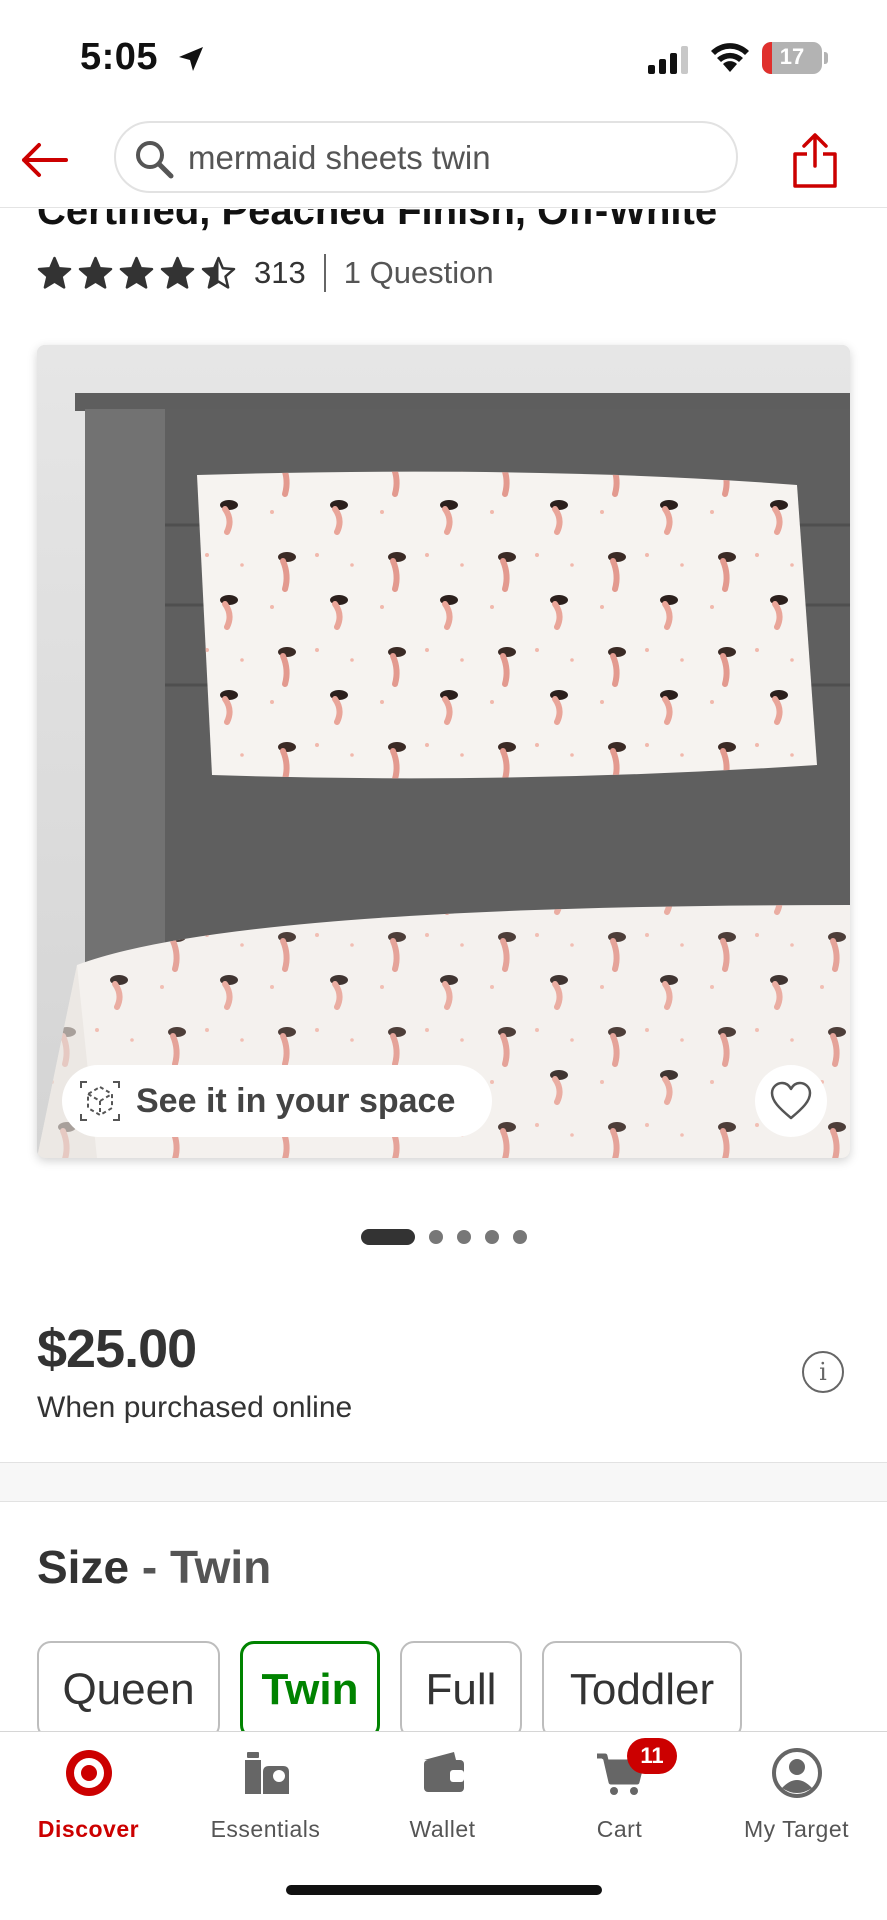 This screenshot has width=887, height=1920. I want to click on section-divider, so click(443, 1482).